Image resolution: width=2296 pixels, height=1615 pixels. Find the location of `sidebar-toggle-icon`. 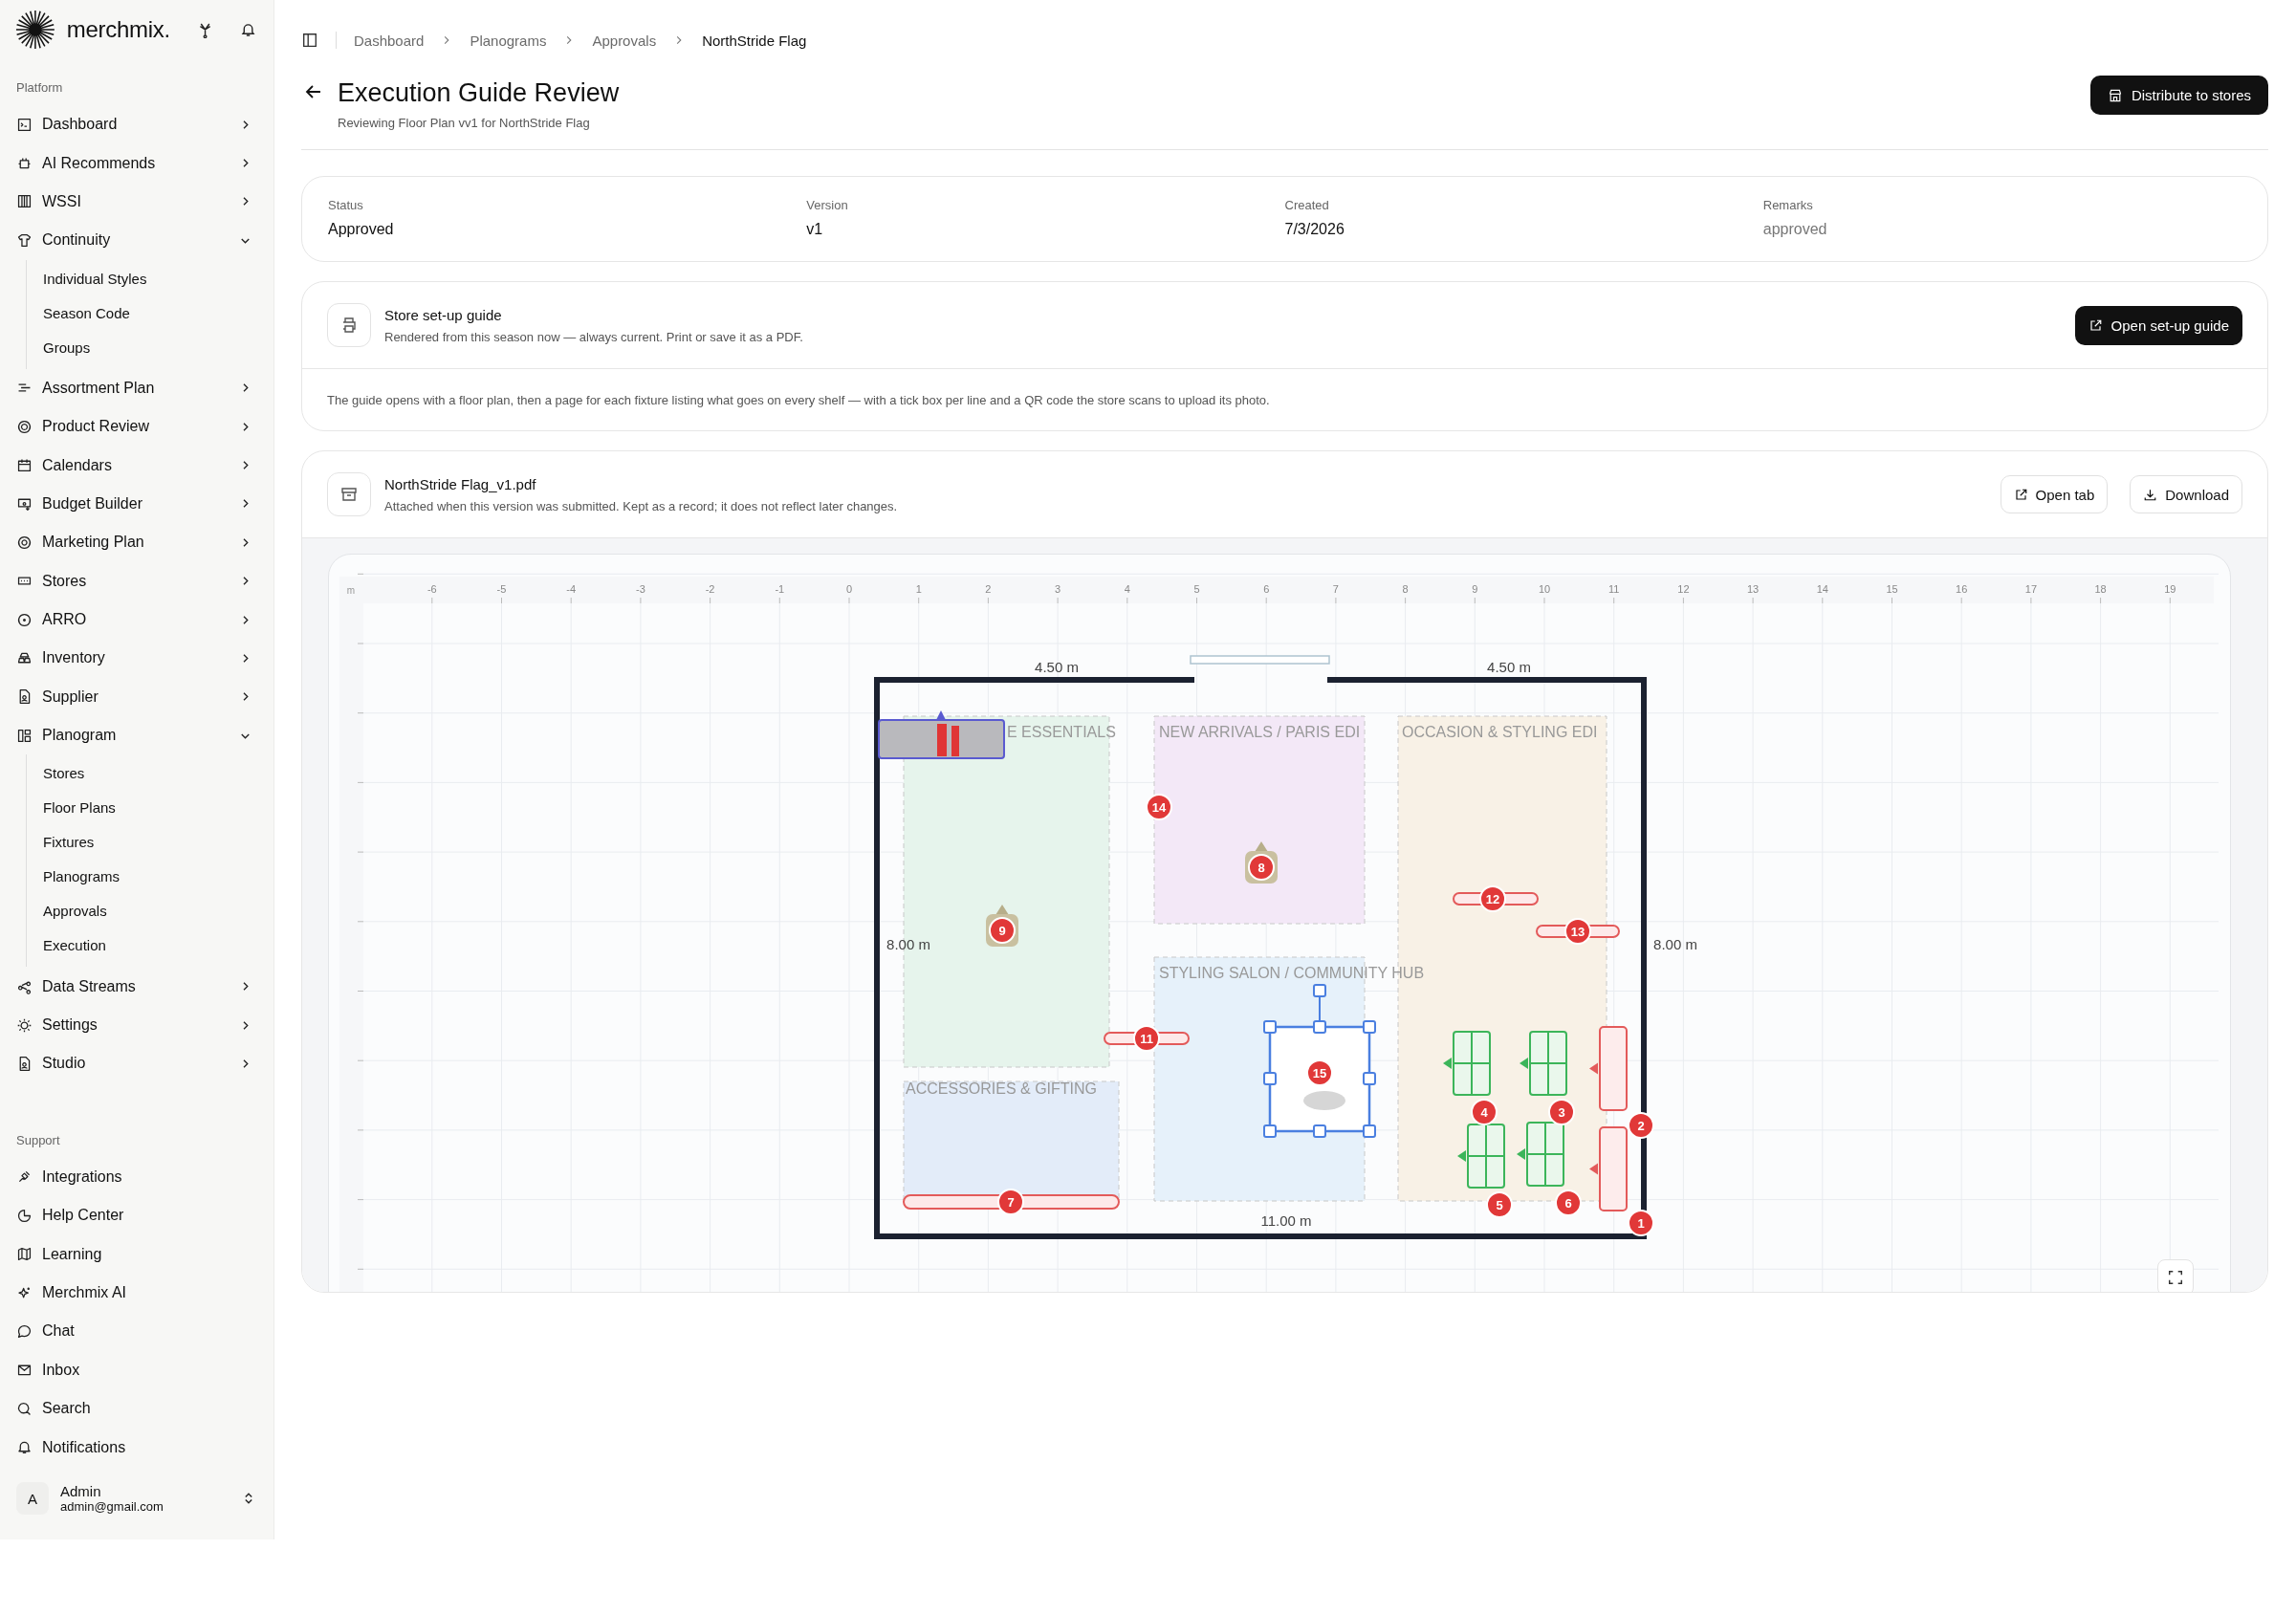

sidebar-toggle-icon is located at coordinates (309, 40).